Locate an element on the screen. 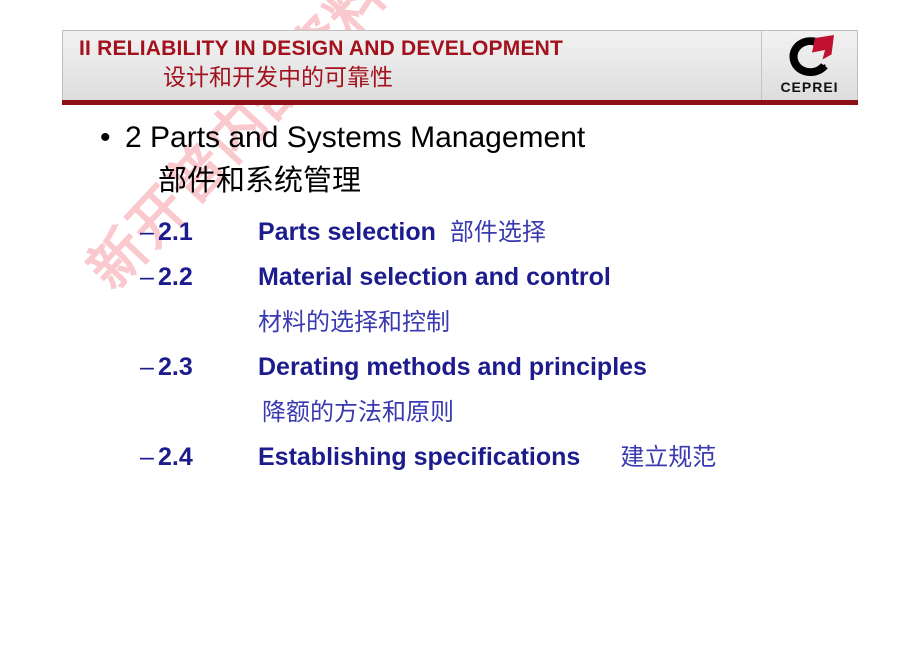 This screenshot has width=920, height=651. item-english-text: Derating methods and principles is located at coordinates (452, 367).